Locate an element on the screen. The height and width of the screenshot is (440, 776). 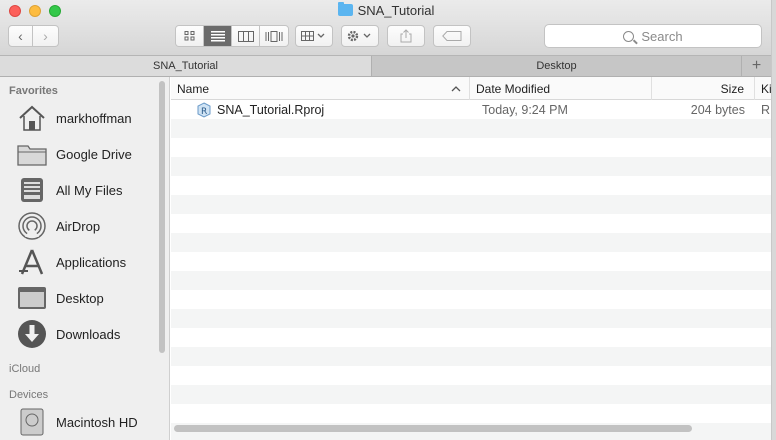
arrange-grid-icon is located at coordinates (313, 36).